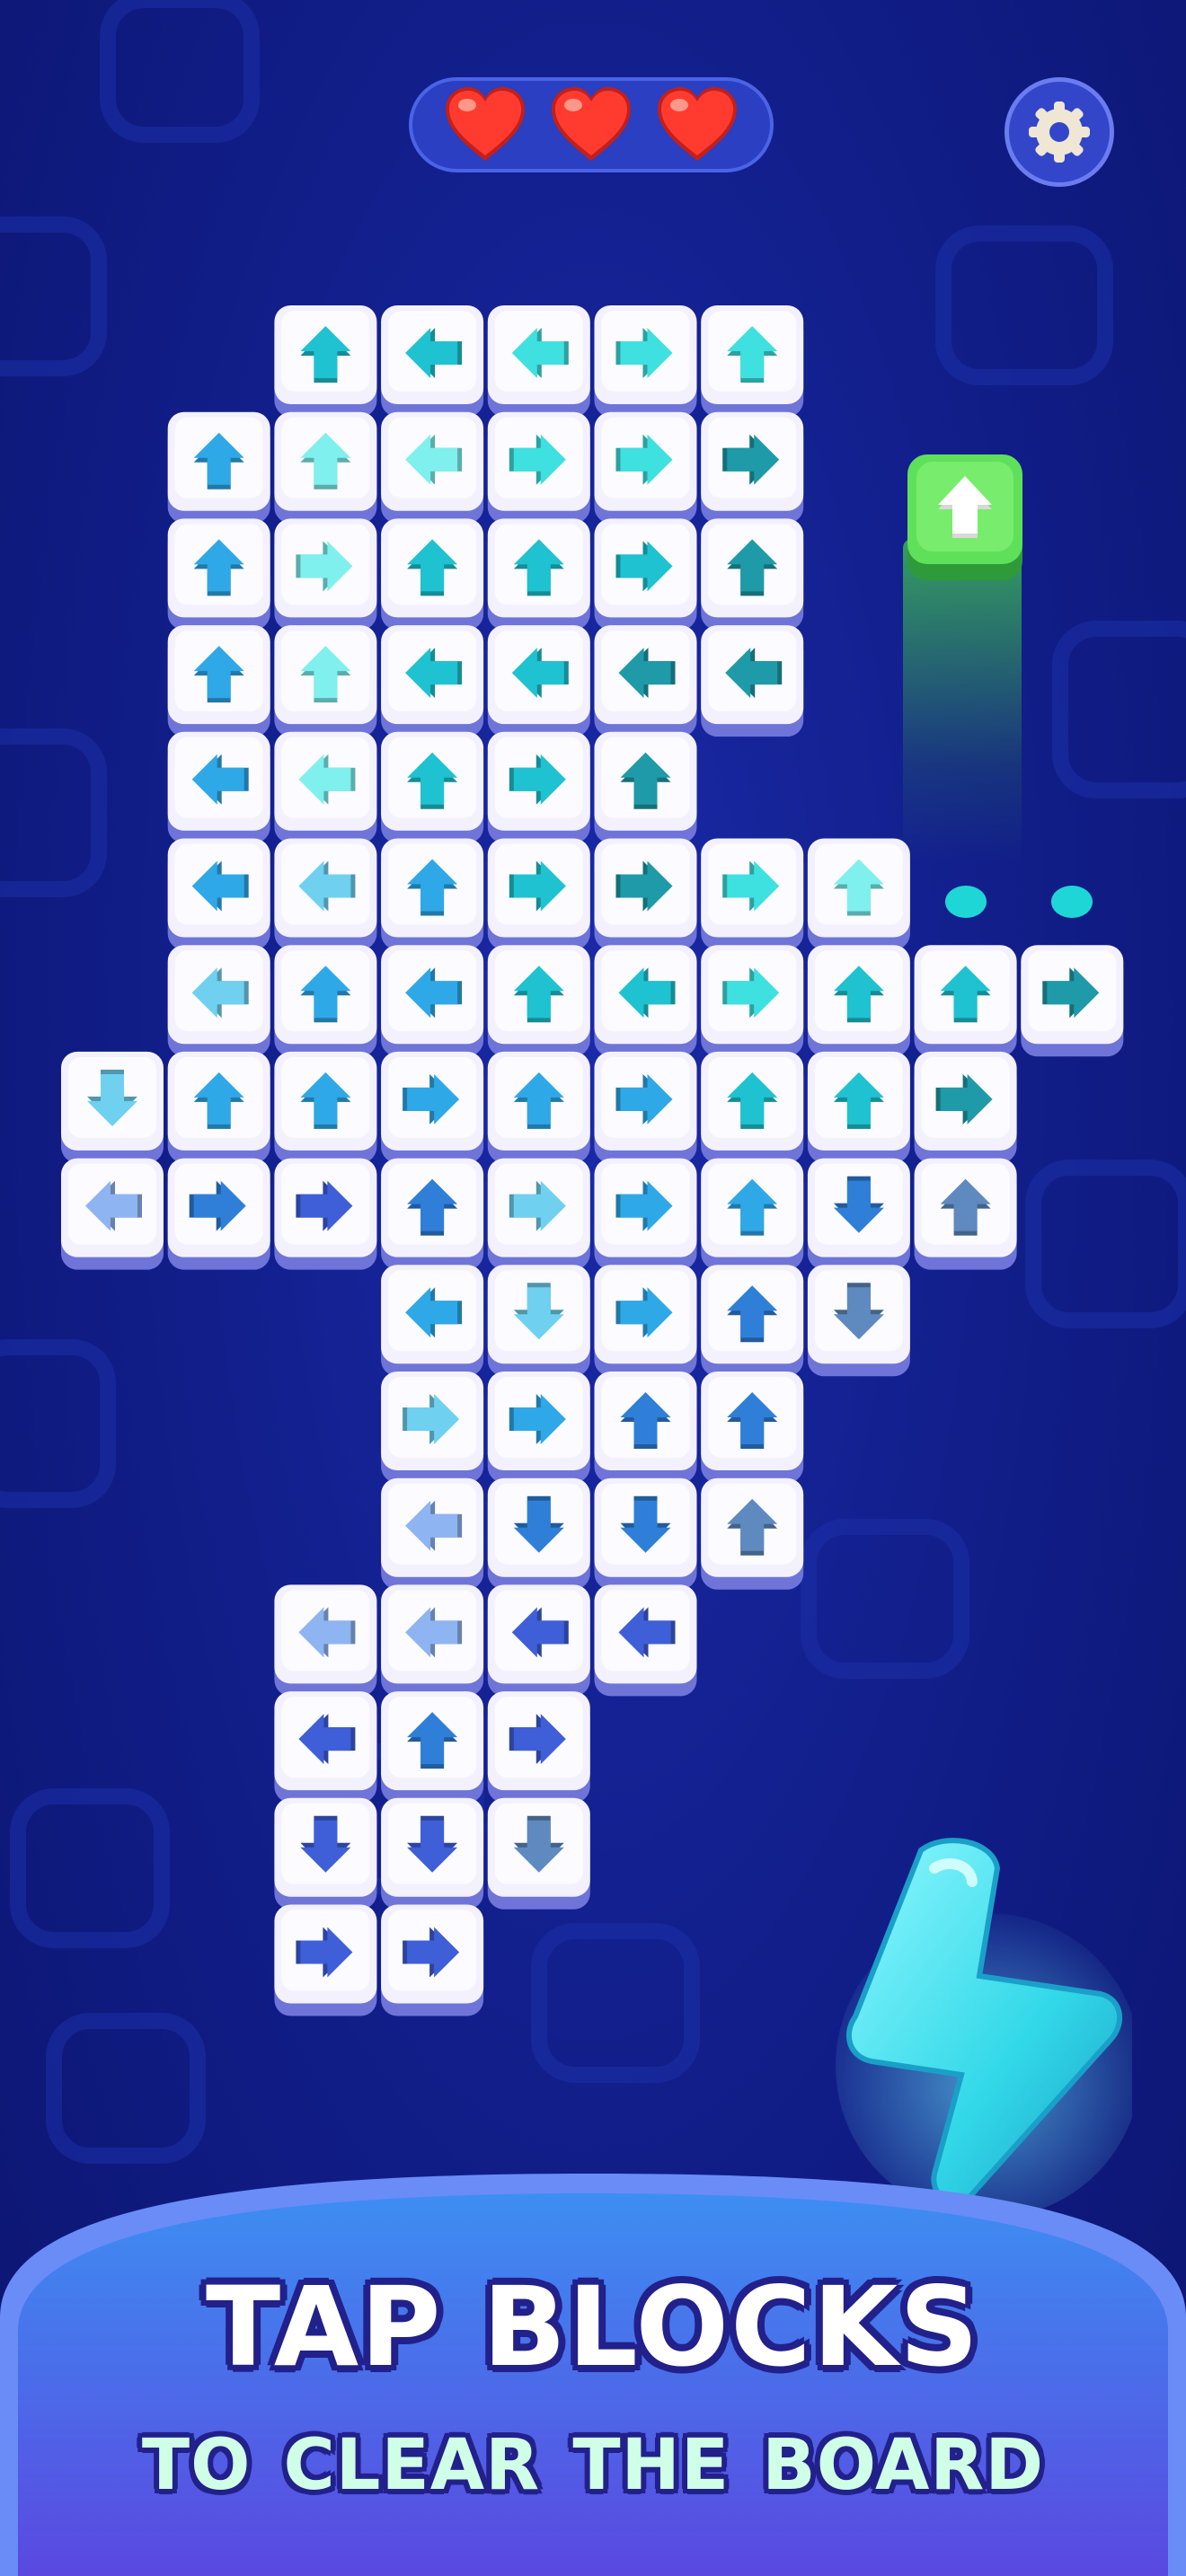 Image resolution: width=1186 pixels, height=2576 pixels. What do you see at coordinates (962, 700) in the screenshot?
I see `launcher-trail` at bounding box center [962, 700].